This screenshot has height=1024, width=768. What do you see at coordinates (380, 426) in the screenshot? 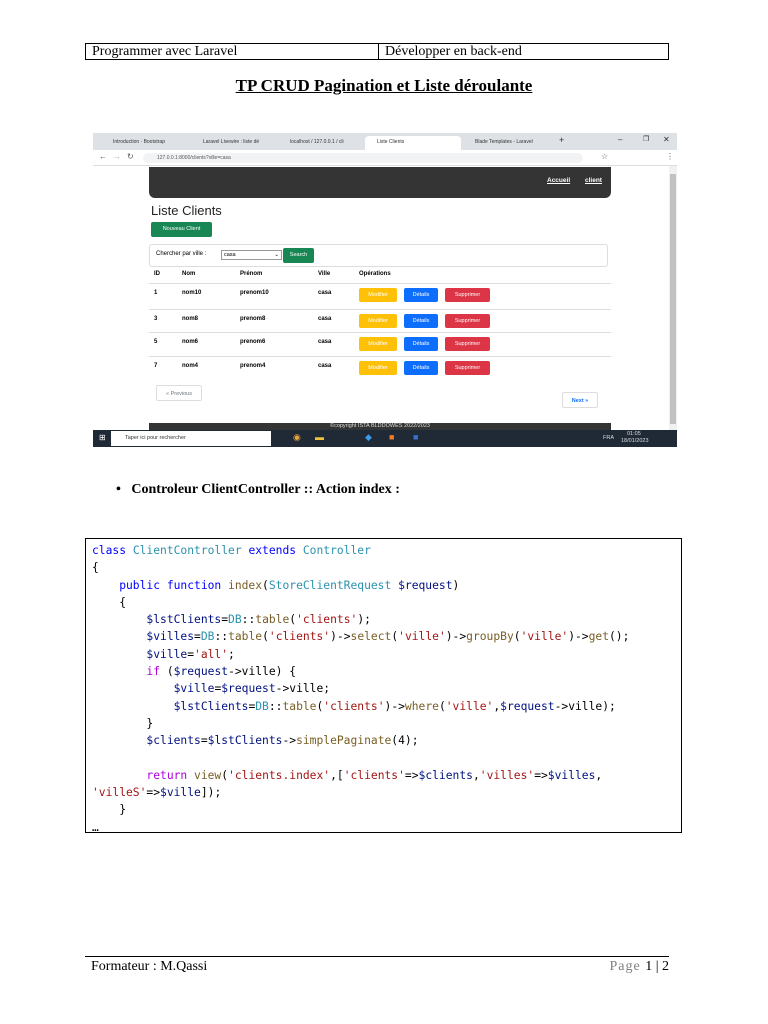
I see `app-footer: ©copyright ISTA BLDDOWES 2022/2023` at bounding box center [380, 426].